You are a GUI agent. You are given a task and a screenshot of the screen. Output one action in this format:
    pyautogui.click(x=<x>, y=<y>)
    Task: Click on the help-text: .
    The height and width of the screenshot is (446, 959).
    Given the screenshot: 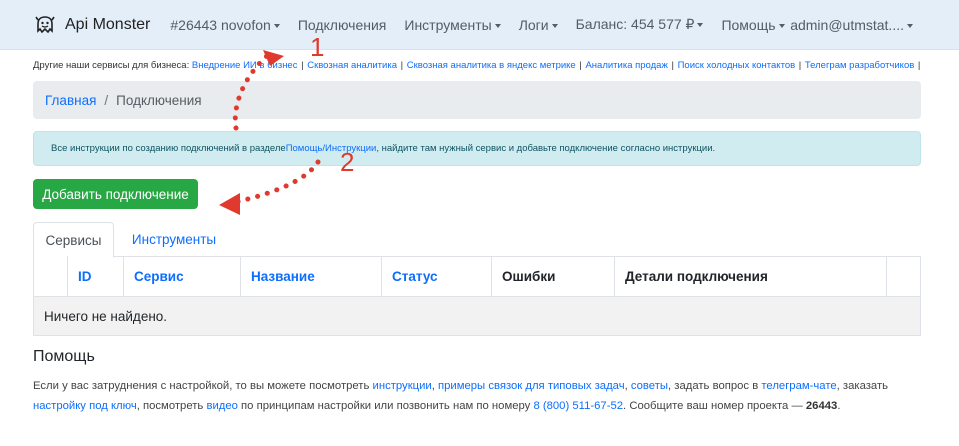 What is the action you would take?
    pyautogui.click(x=839, y=406)
    